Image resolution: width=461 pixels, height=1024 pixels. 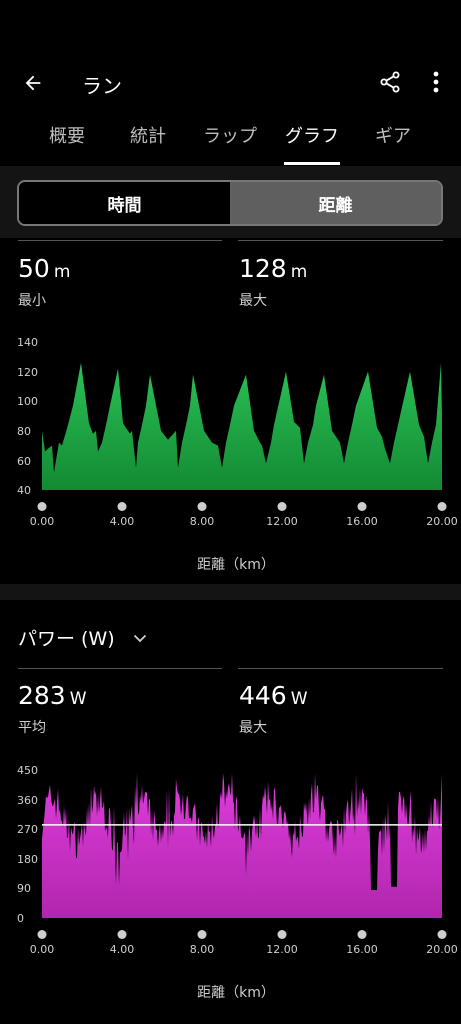 What do you see at coordinates (78, 699) in the screenshot?
I see `power-avg-unit: W` at bounding box center [78, 699].